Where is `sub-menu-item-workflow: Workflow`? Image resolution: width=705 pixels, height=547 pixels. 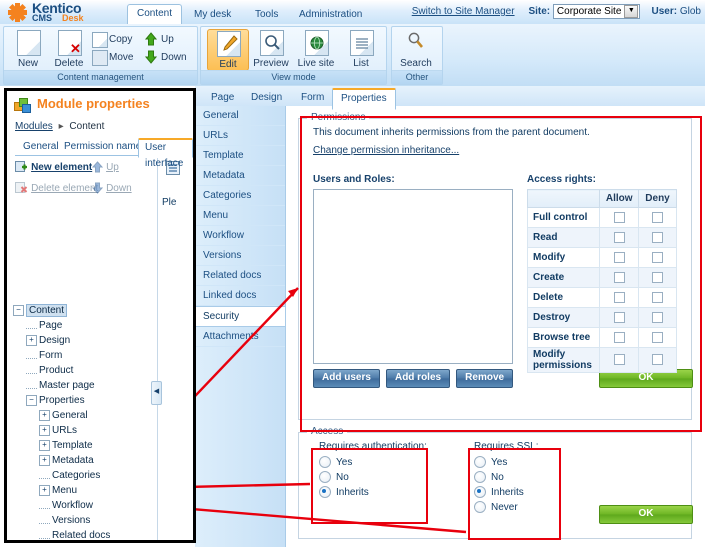 sub-menu-item-workflow: Workflow is located at coordinates (240, 236).